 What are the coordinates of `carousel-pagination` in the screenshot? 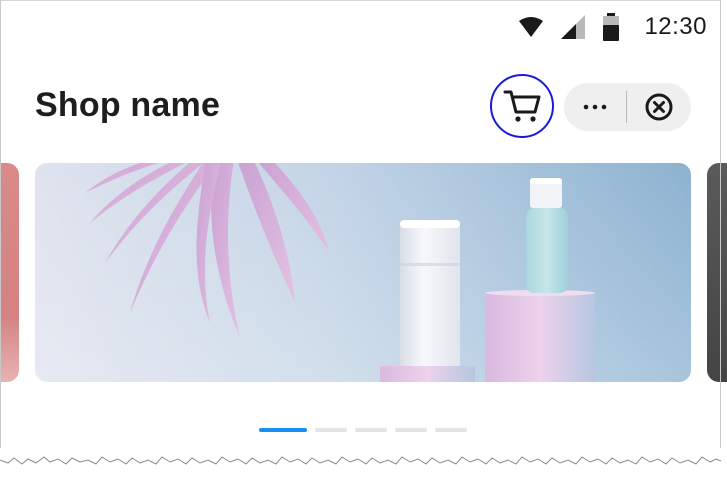 It's located at (363, 430).